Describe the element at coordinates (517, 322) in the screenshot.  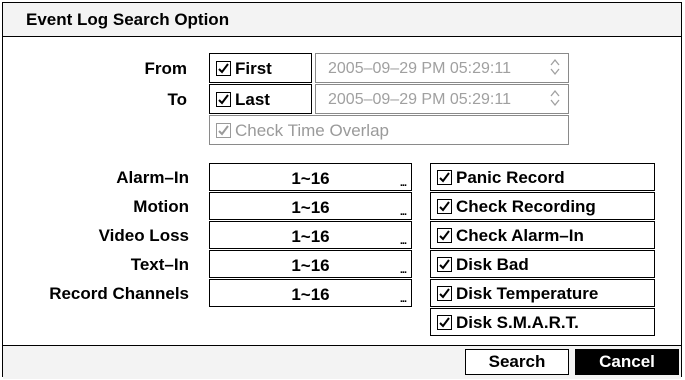
I see `disk-smart-label: Disk S.M.A.R.T.` at that location.